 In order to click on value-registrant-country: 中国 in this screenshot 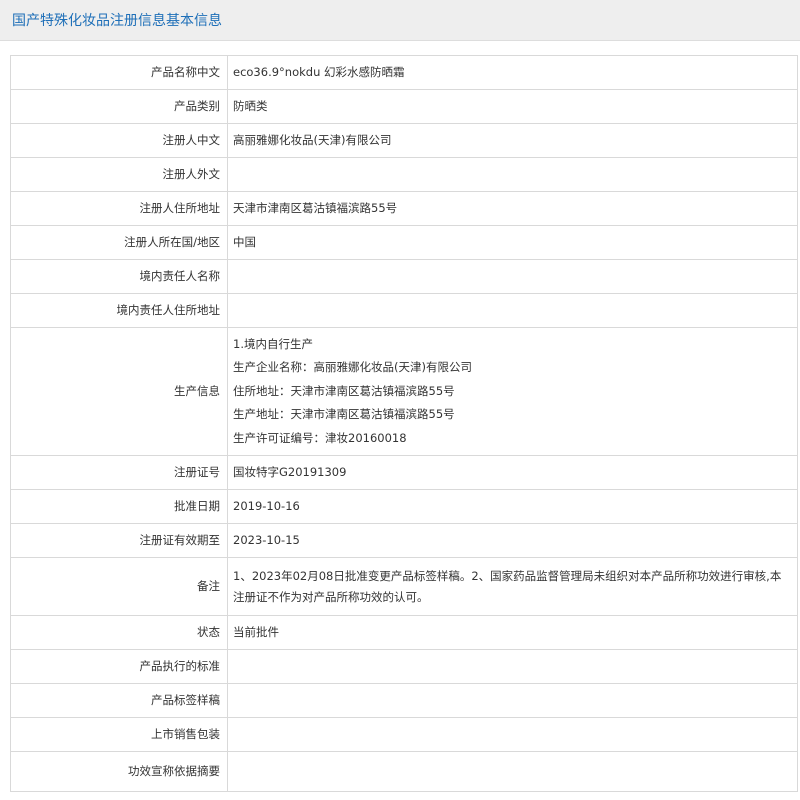, I will do `click(512, 242)`.